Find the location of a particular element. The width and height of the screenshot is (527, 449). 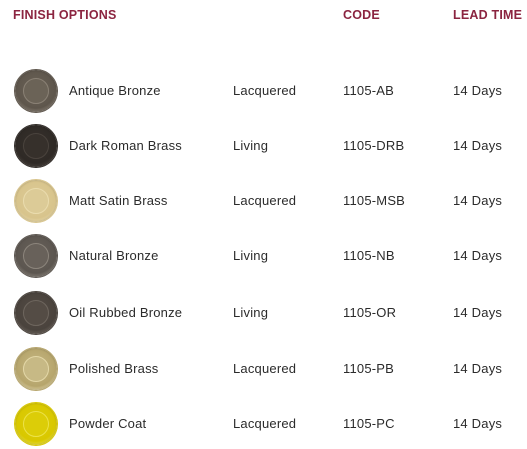

finish-code: 1105-PC is located at coordinates (369, 423).